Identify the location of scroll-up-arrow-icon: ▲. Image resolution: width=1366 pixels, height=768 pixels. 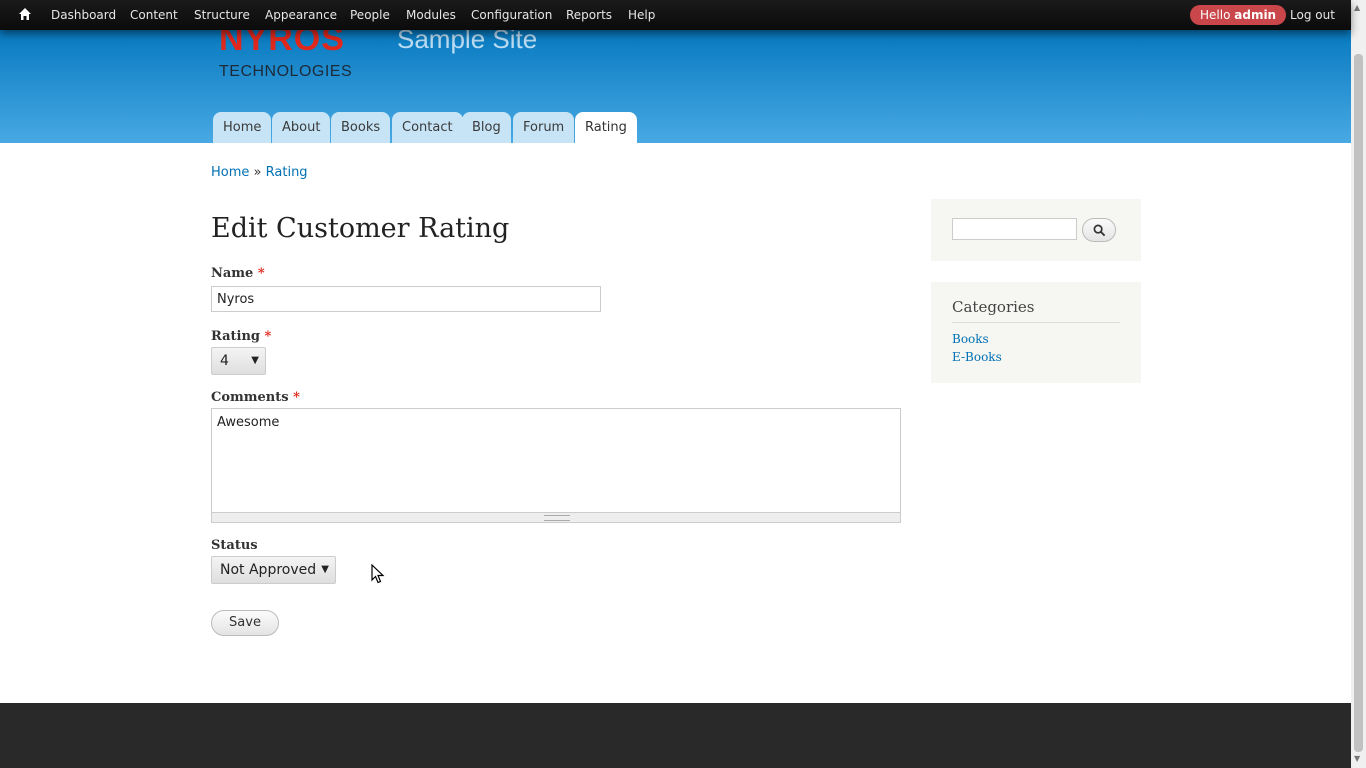
(1357, 7).